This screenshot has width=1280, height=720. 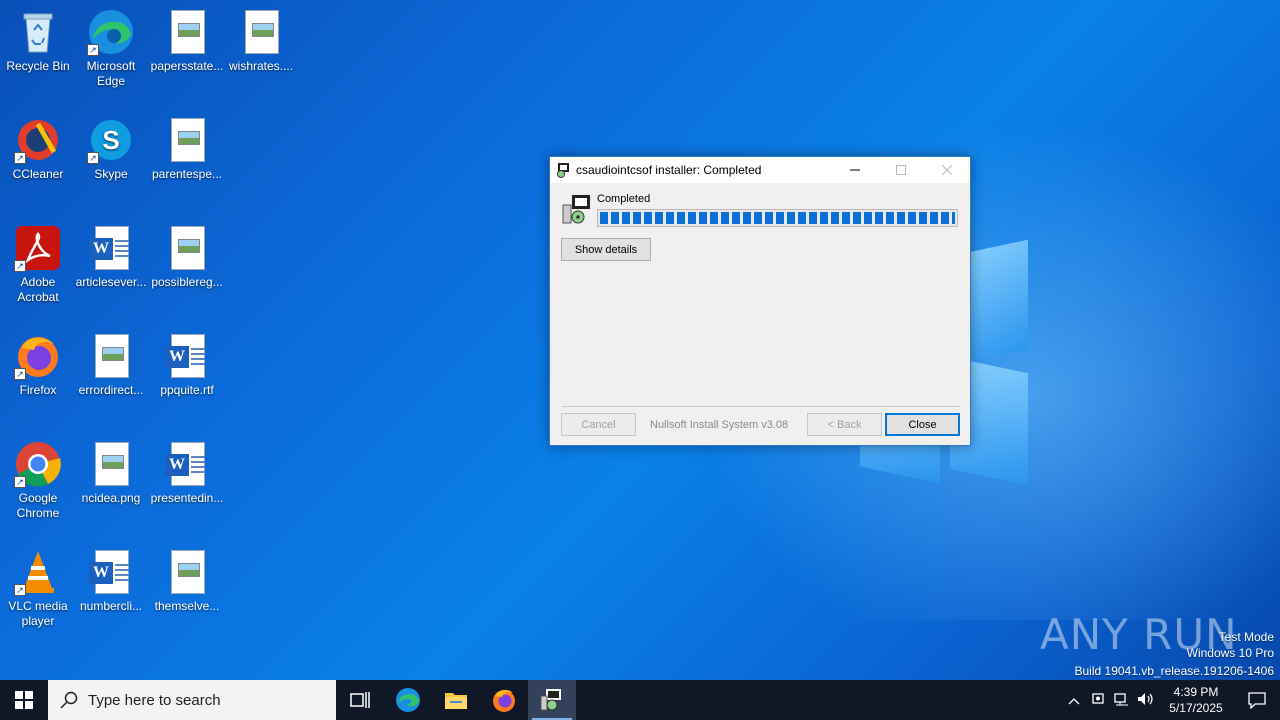 What do you see at coordinates (38, 464) in the screenshot?
I see `chrome-icon: ↗` at bounding box center [38, 464].